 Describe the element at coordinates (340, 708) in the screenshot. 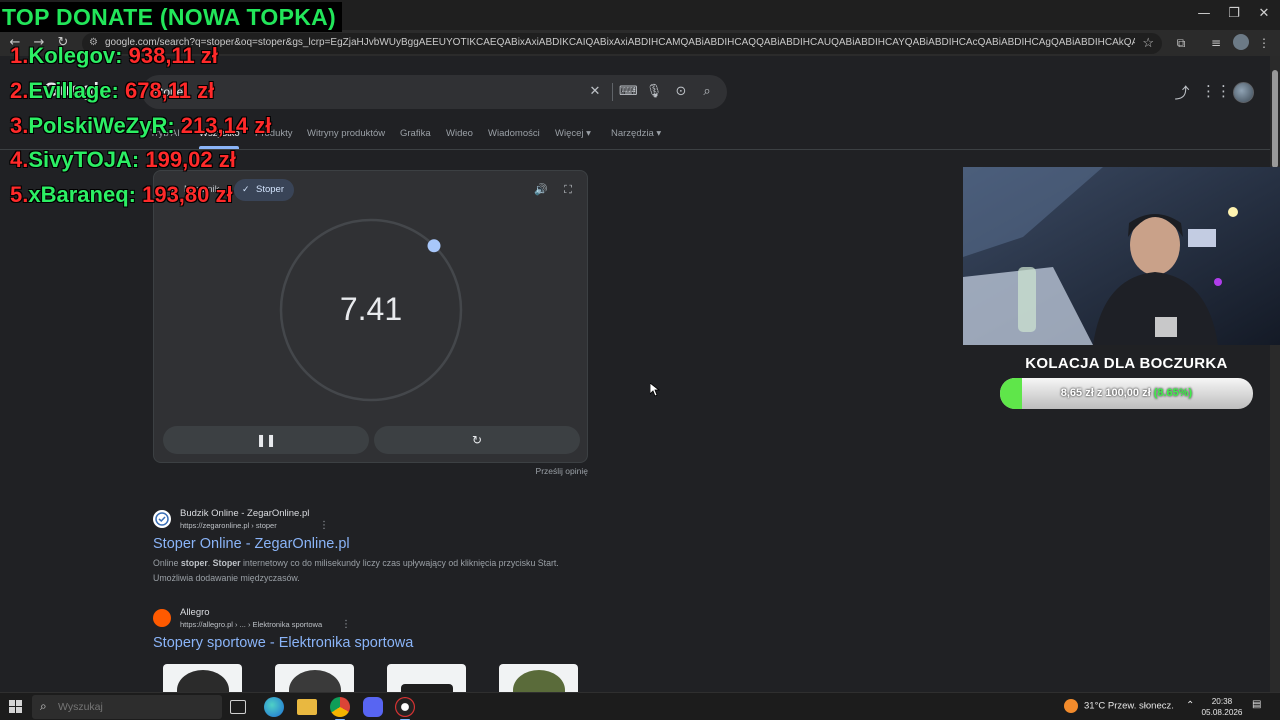

I see `chrome-browser-icon` at that location.